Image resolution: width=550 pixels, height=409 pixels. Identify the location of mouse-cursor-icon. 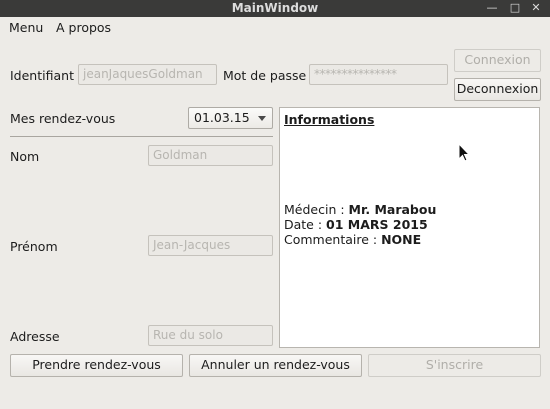
(464, 152).